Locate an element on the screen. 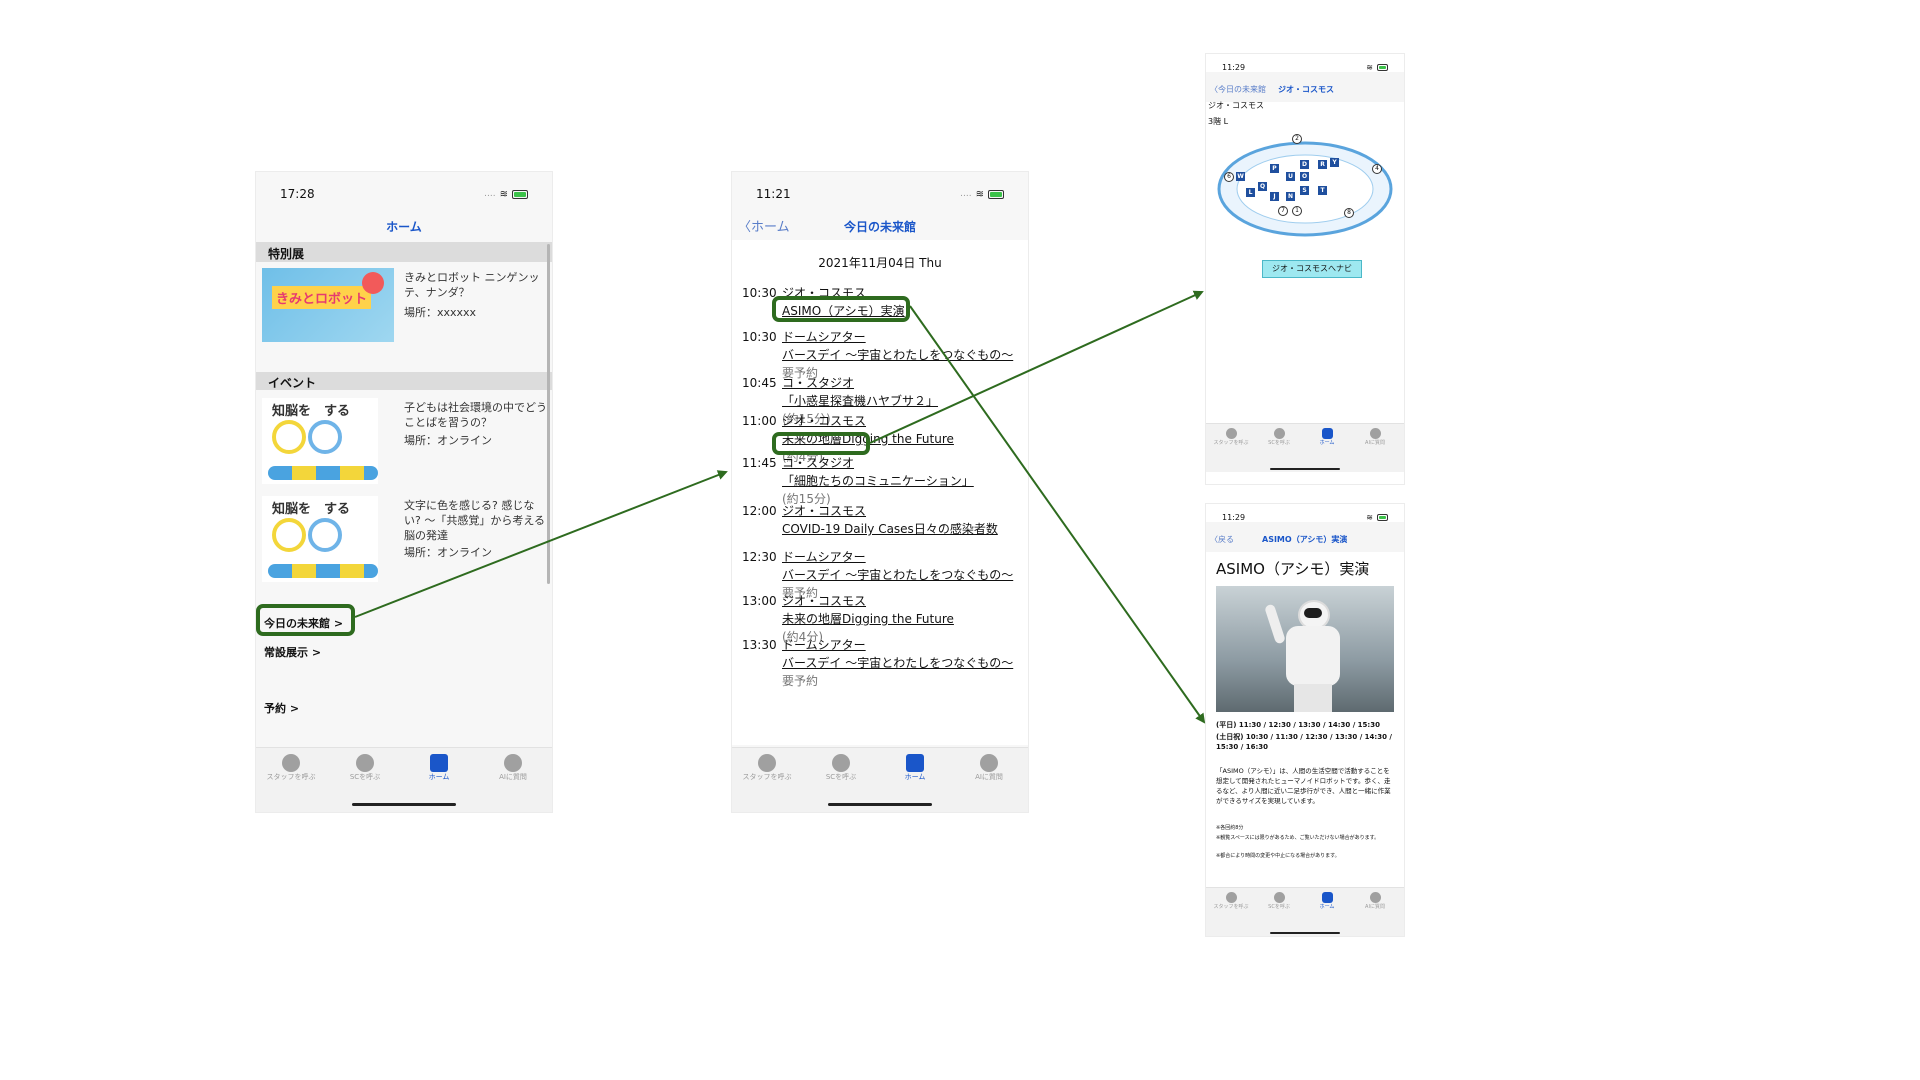  battery-icon is located at coordinates (1382, 517).